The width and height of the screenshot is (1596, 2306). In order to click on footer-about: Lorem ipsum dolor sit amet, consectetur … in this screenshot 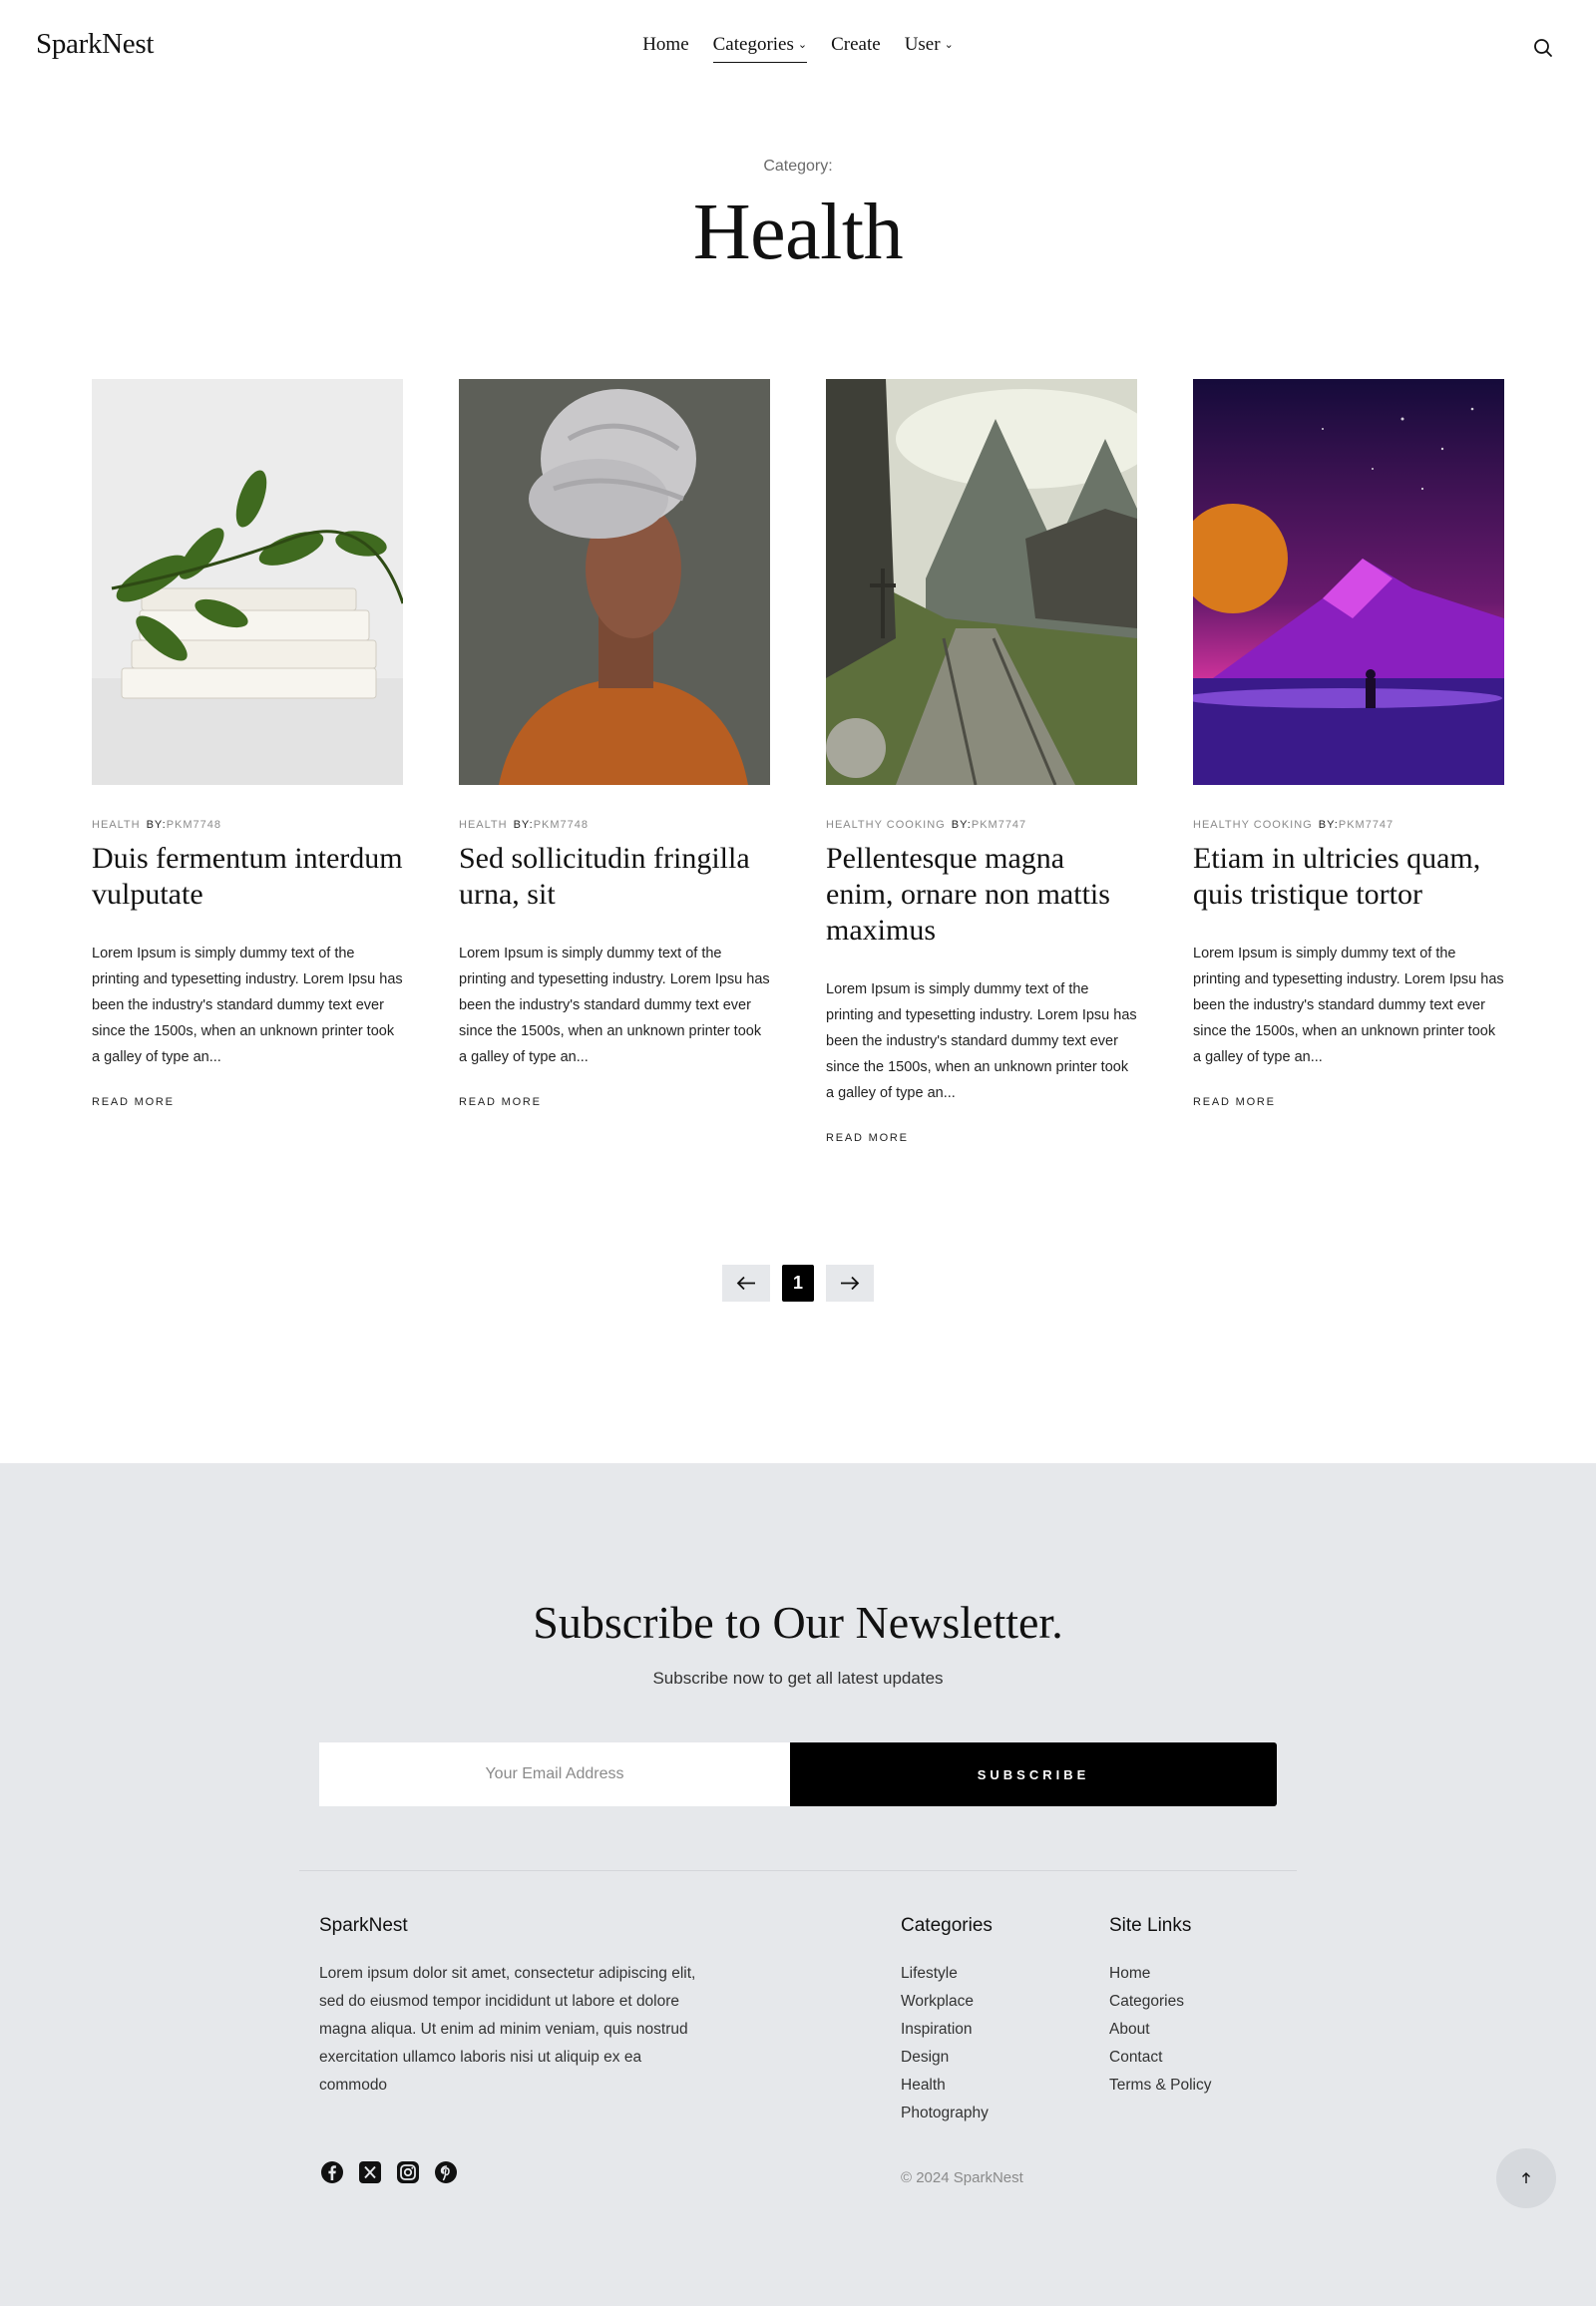, I will do `click(507, 2029)`.